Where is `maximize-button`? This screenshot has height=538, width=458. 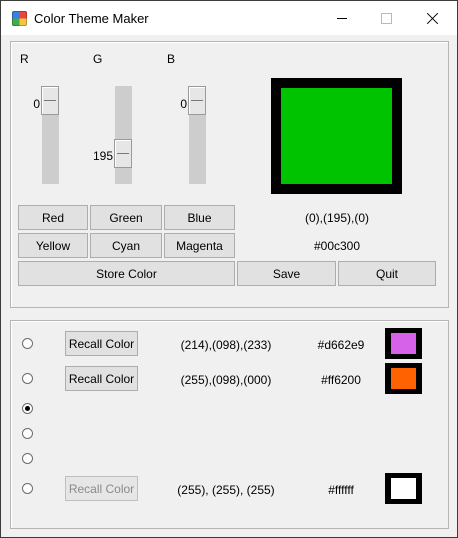
maximize-button is located at coordinates (386, 18).